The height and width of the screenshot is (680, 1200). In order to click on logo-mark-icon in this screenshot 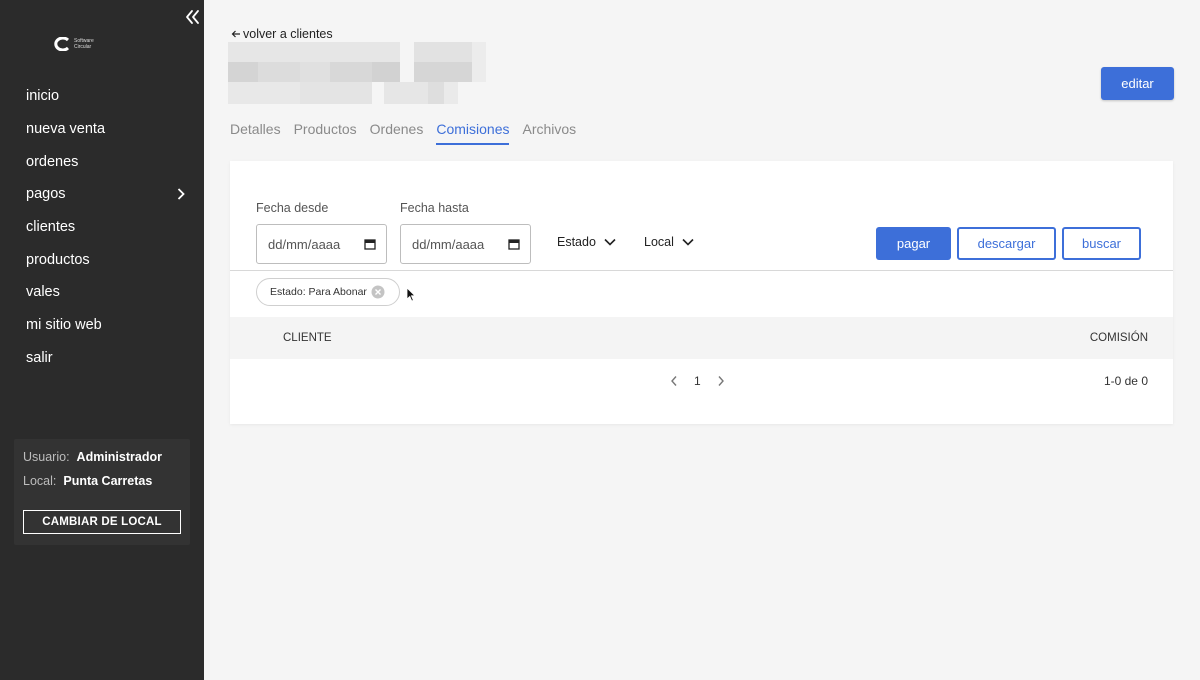, I will do `click(62, 44)`.